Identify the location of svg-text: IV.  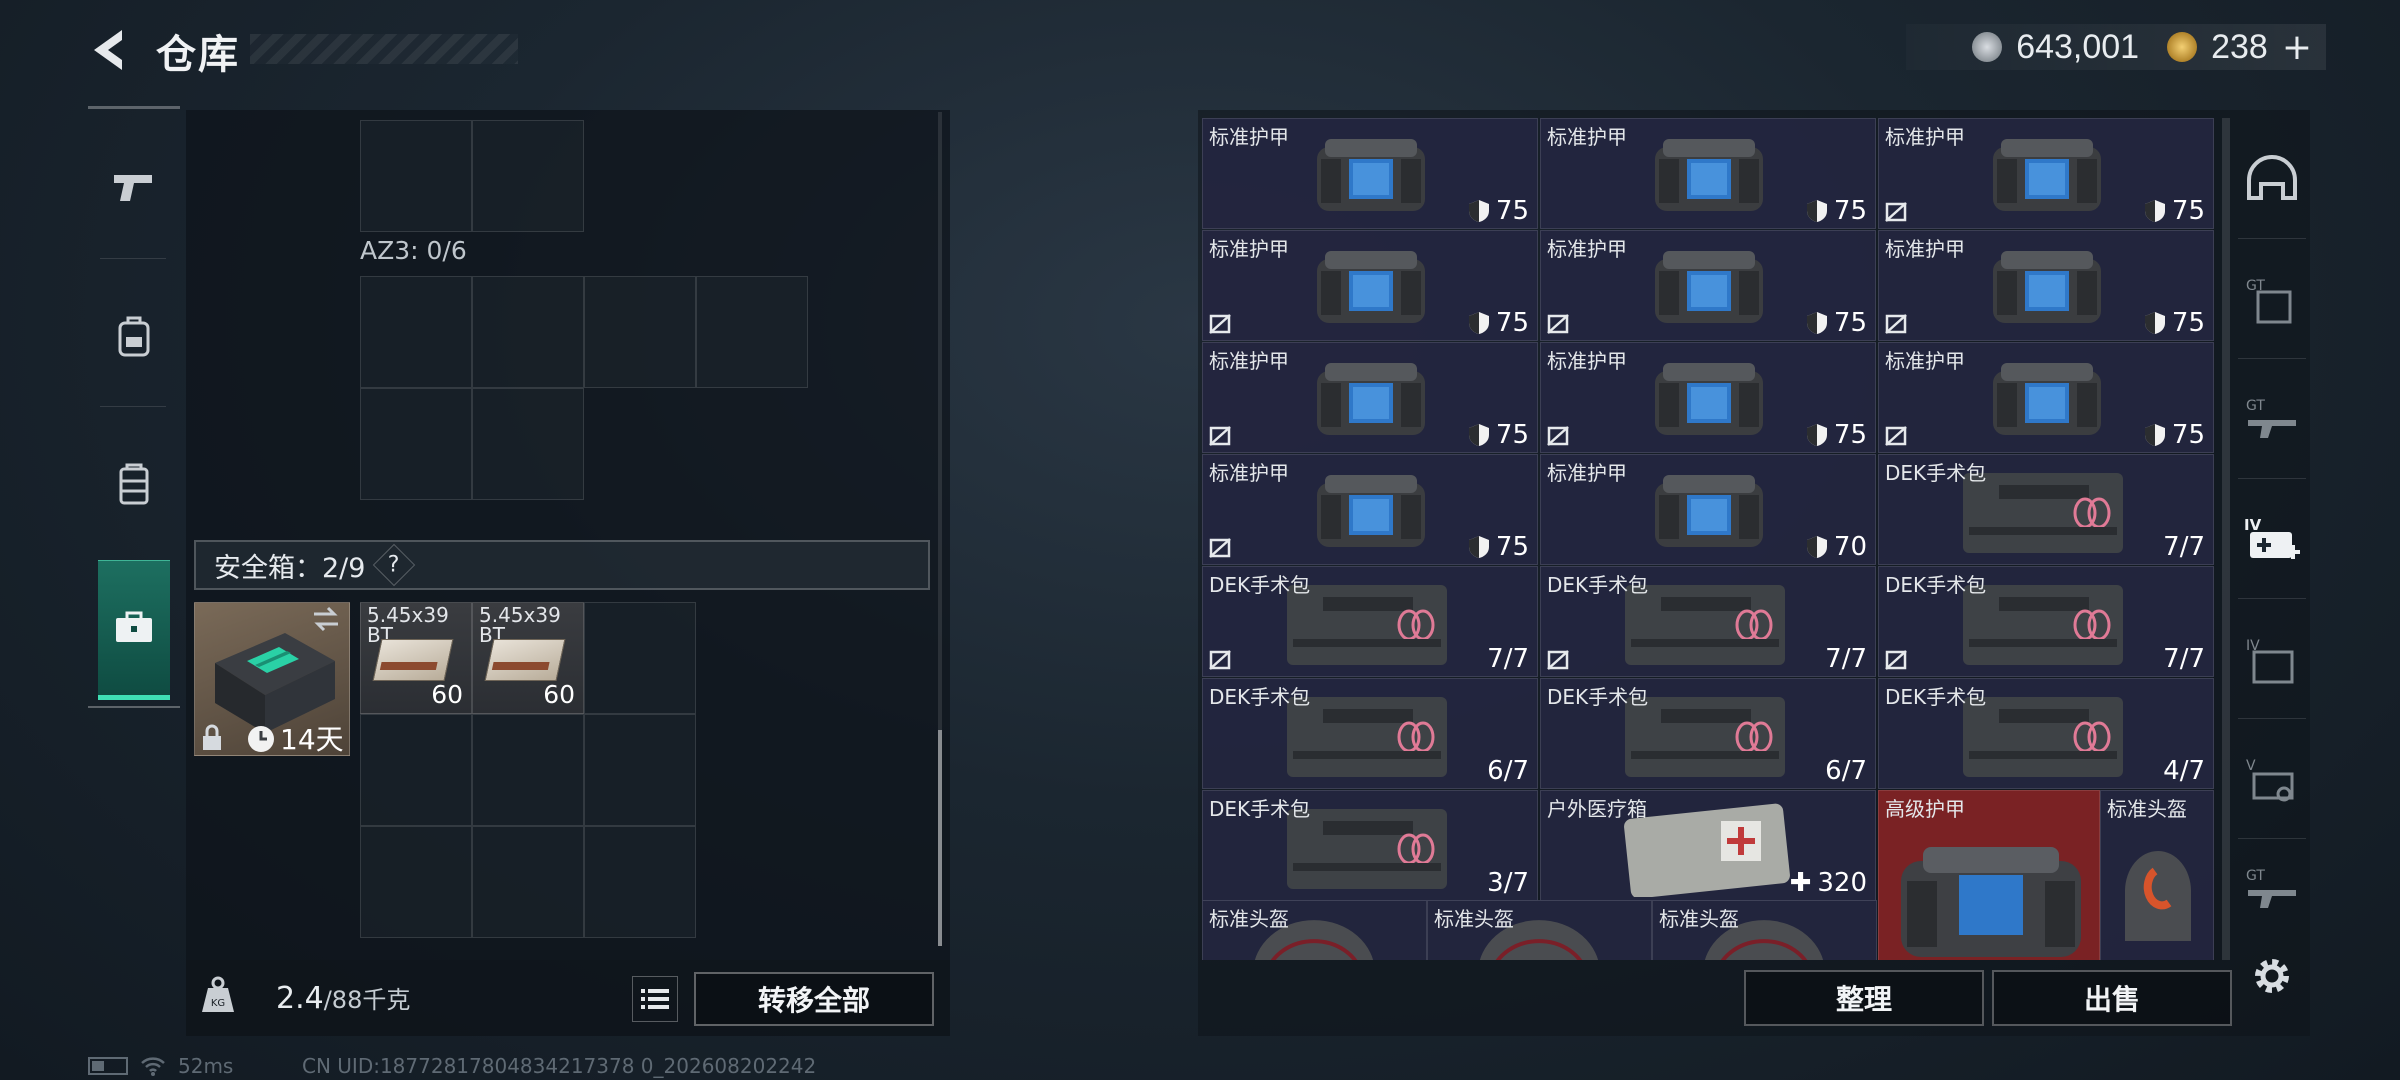
(2253, 525).